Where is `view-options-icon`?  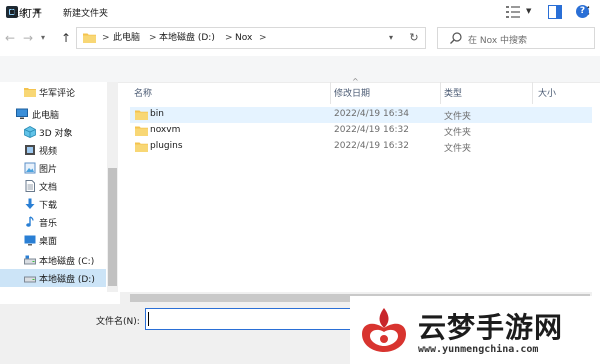 view-options-icon is located at coordinates (513, 12).